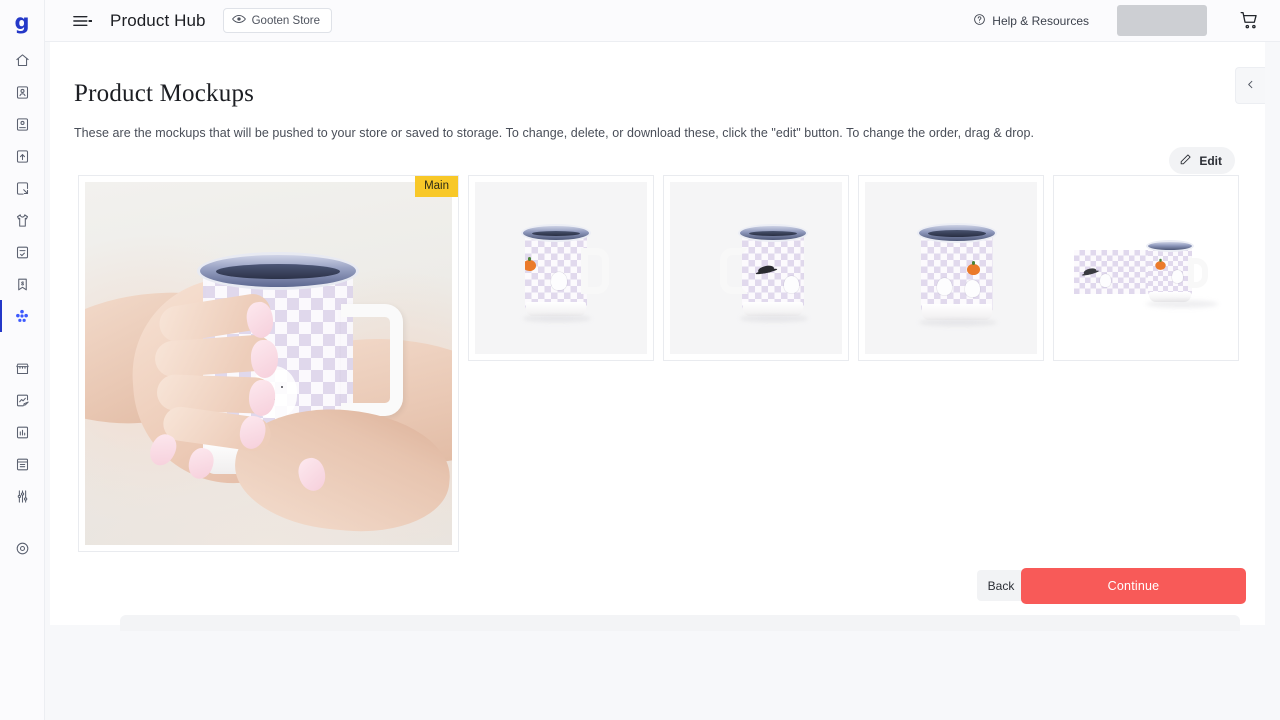  What do you see at coordinates (278, 271) in the screenshot?
I see `mug-lid` at bounding box center [278, 271].